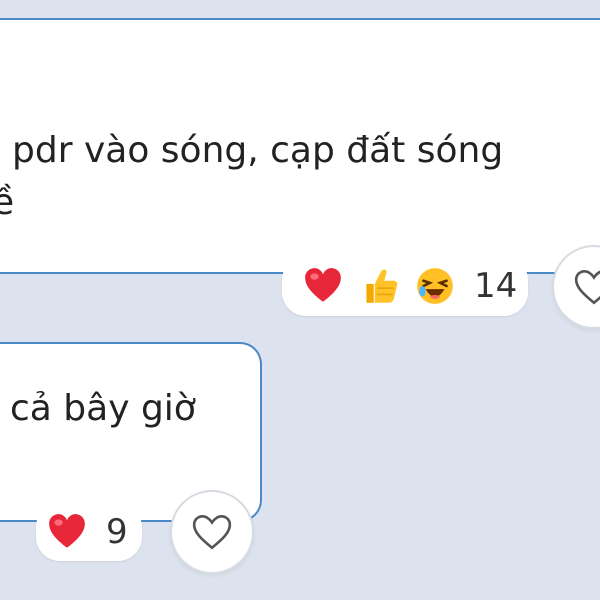  I want to click on thumbs-up-emoji-icon, so click(382, 286).